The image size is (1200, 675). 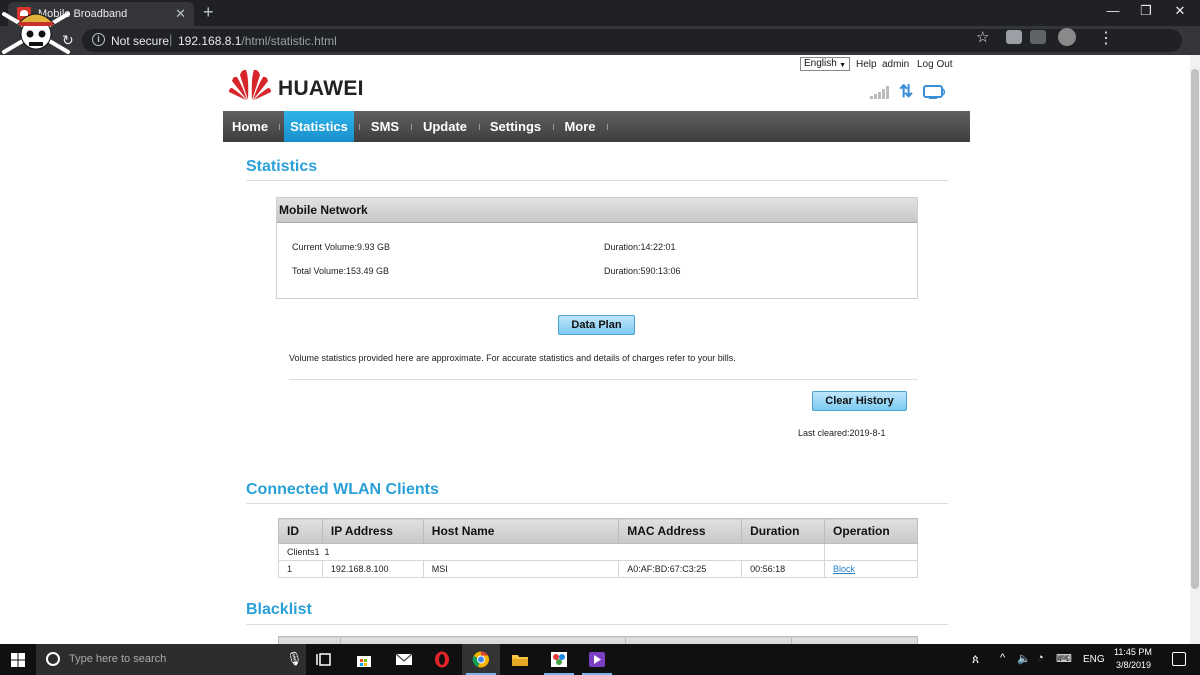 What do you see at coordinates (551, 552) in the screenshot?
I see `clients-count-cell: Clients1 1` at bounding box center [551, 552].